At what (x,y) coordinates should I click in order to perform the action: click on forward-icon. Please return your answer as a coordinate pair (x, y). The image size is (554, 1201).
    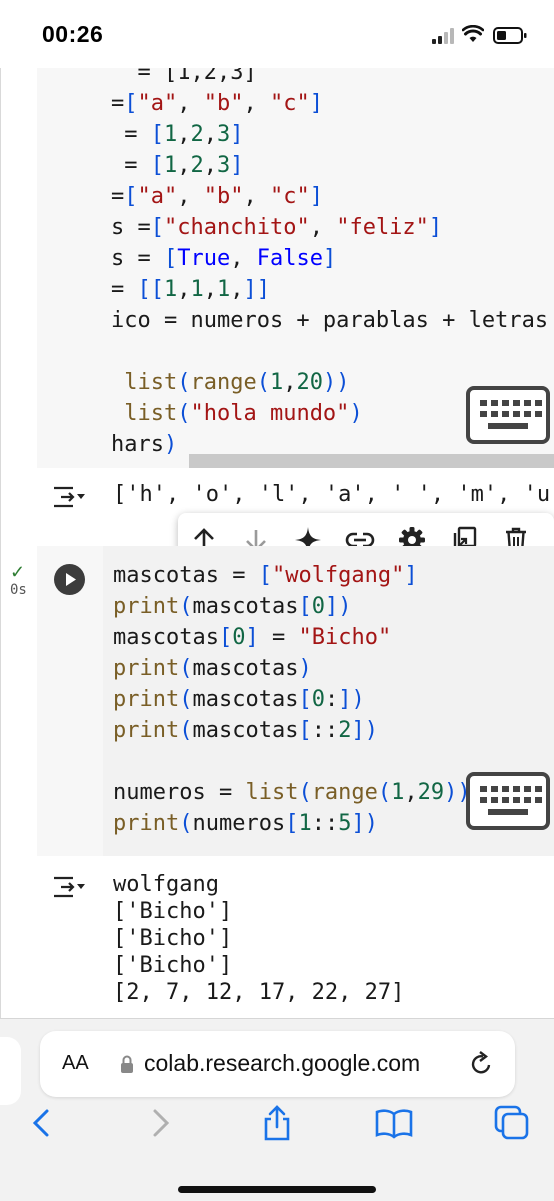
    Looking at the image, I should click on (160, 1123).